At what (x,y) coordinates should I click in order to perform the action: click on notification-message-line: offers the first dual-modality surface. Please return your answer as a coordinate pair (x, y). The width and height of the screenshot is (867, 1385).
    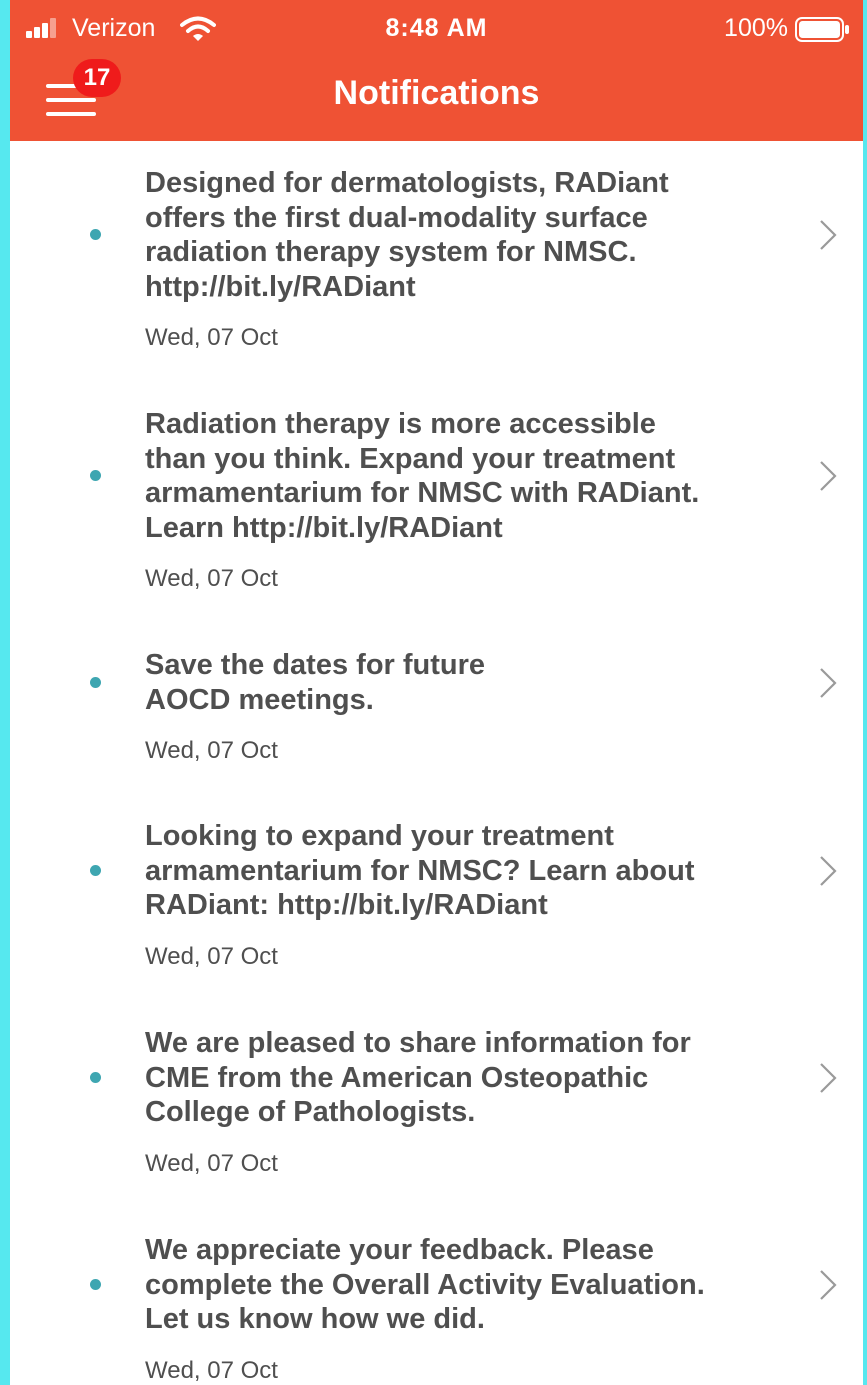
    Looking at the image, I should click on (396, 217).